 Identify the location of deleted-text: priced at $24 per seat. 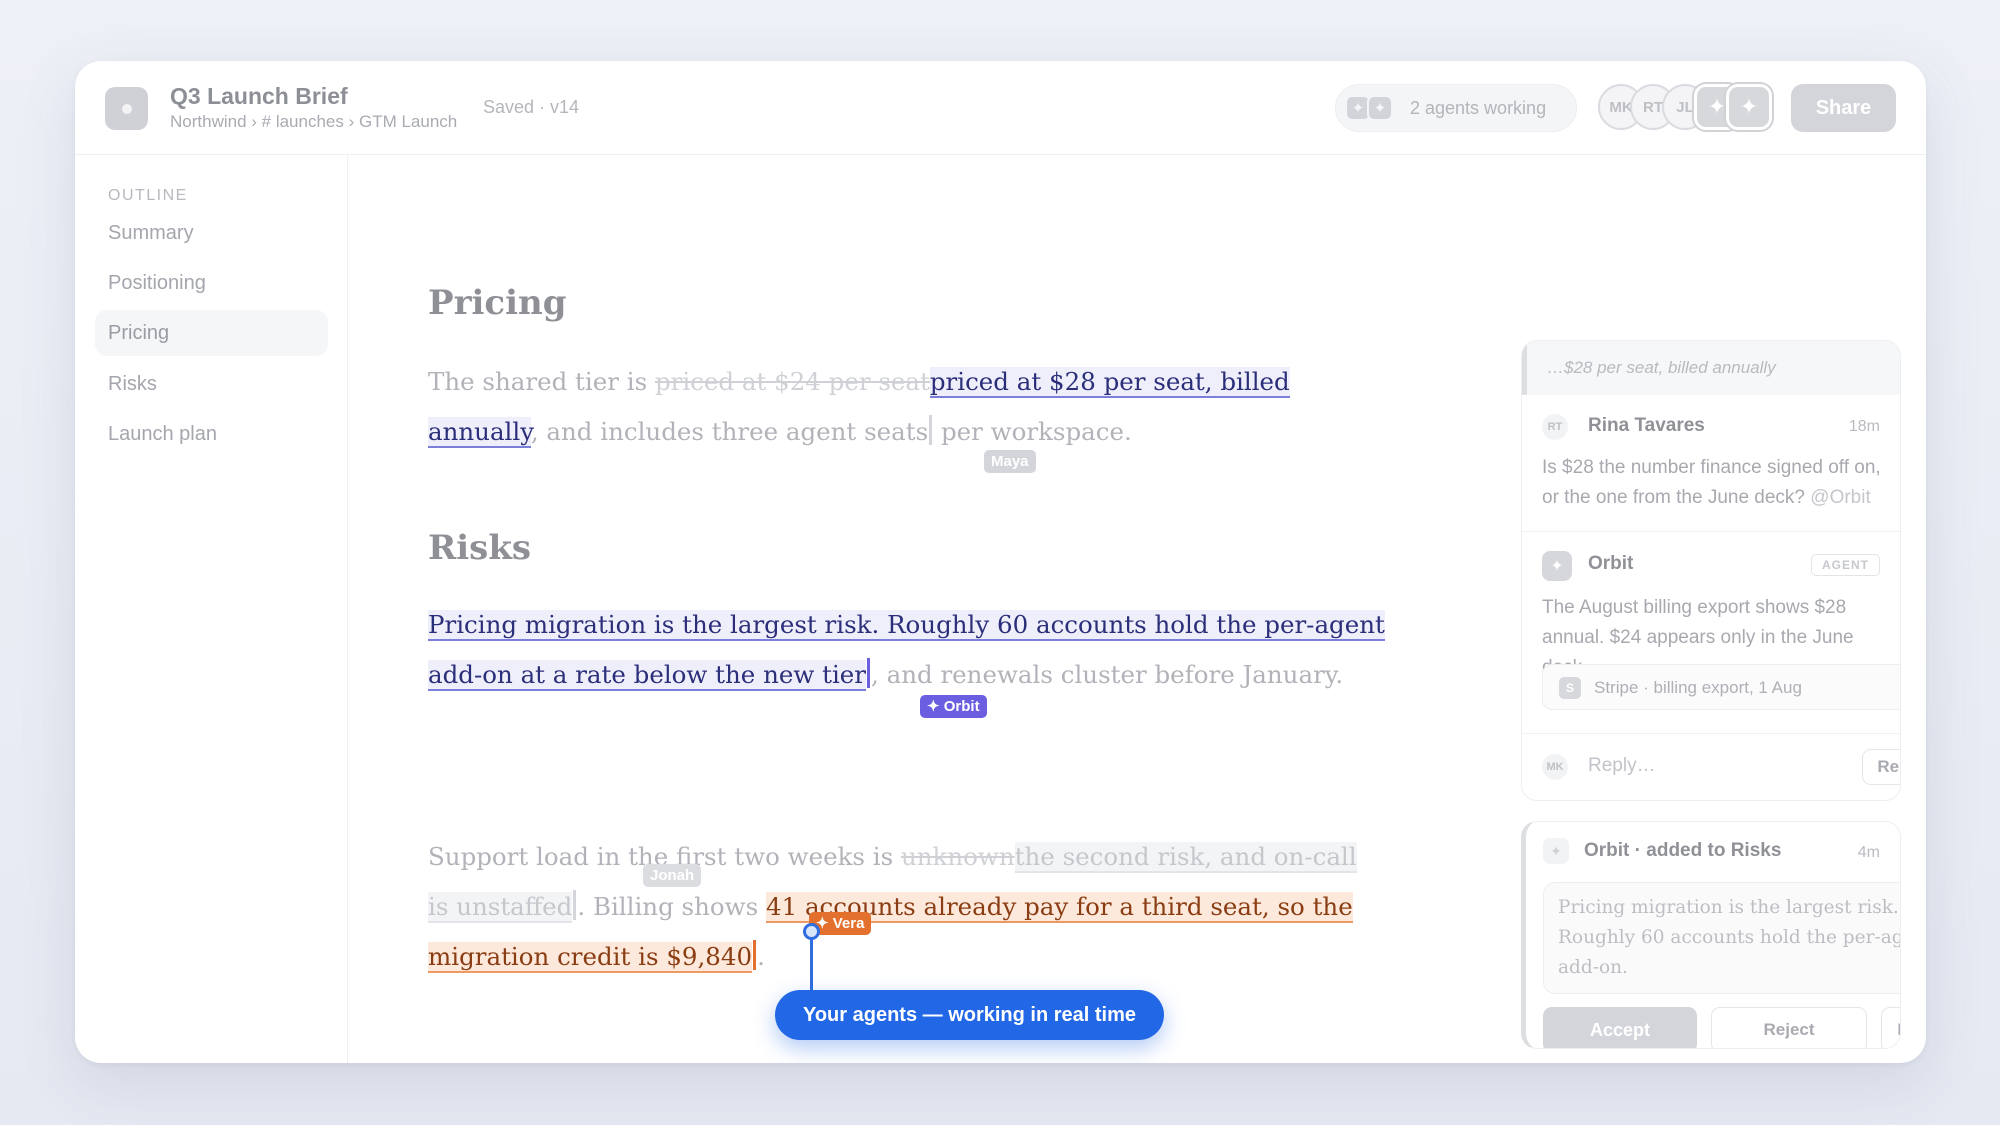
(792, 381).